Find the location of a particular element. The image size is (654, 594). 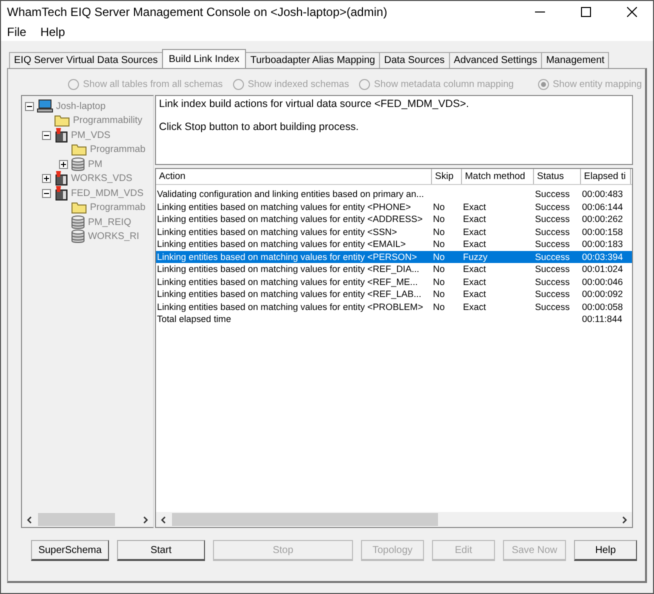

column-header: Action is located at coordinates (294, 176).